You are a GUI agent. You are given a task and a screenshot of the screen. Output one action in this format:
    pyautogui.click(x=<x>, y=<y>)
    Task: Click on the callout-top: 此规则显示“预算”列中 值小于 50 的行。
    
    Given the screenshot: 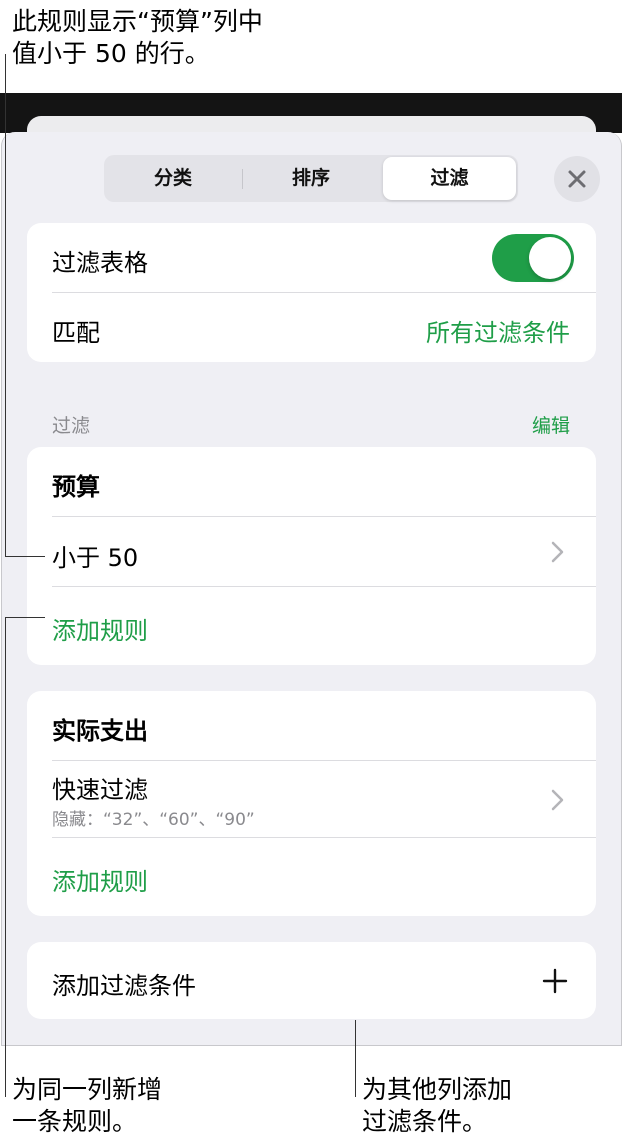 What is the action you would take?
    pyautogui.click(x=137, y=38)
    